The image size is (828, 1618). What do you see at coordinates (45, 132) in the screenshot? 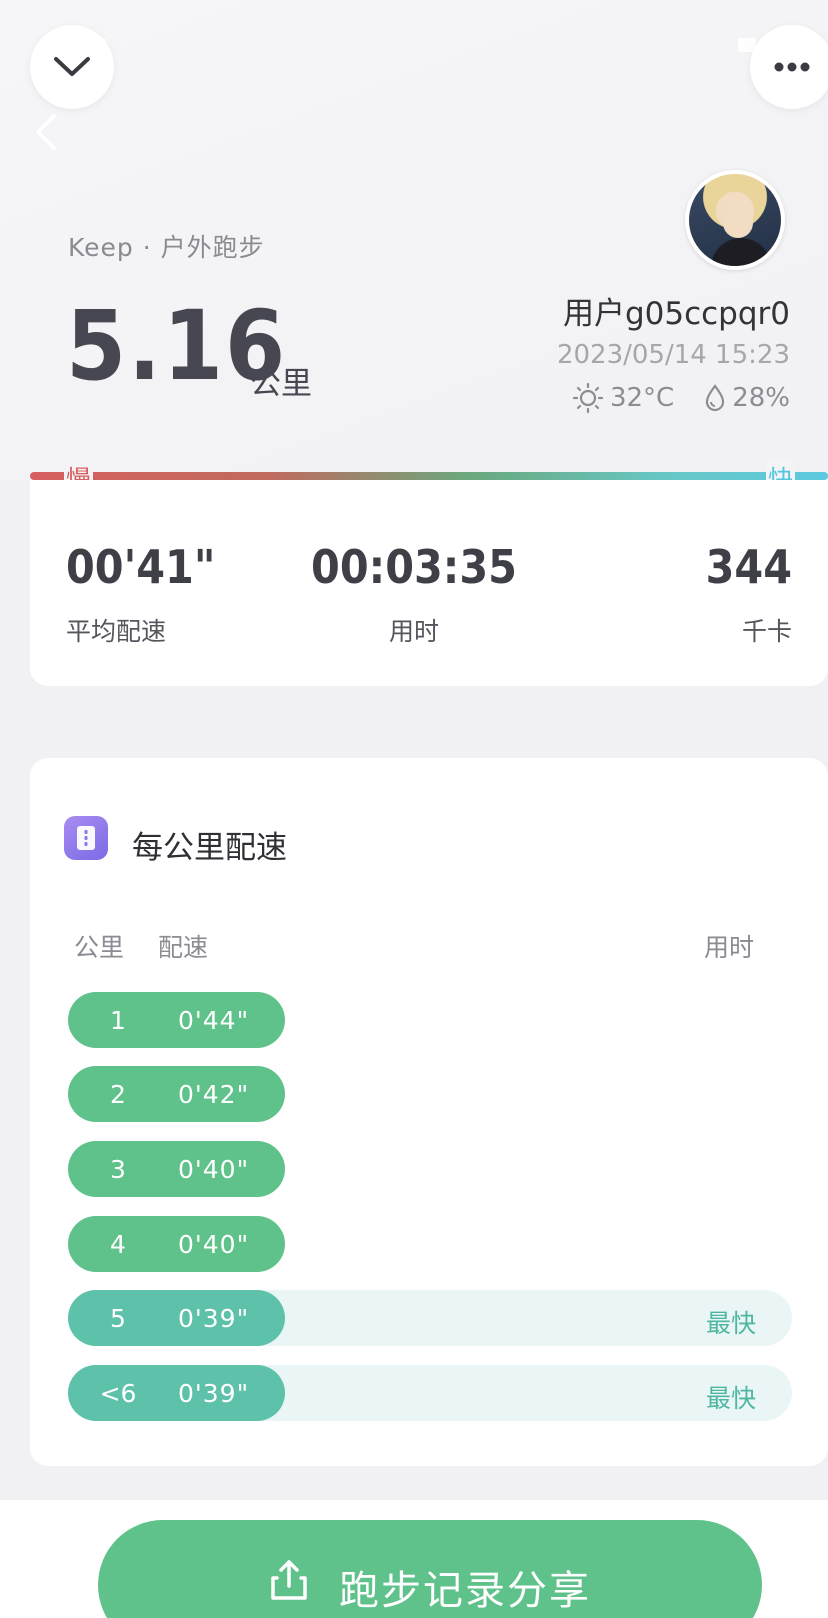
I see `back-icon` at bounding box center [45, 132].